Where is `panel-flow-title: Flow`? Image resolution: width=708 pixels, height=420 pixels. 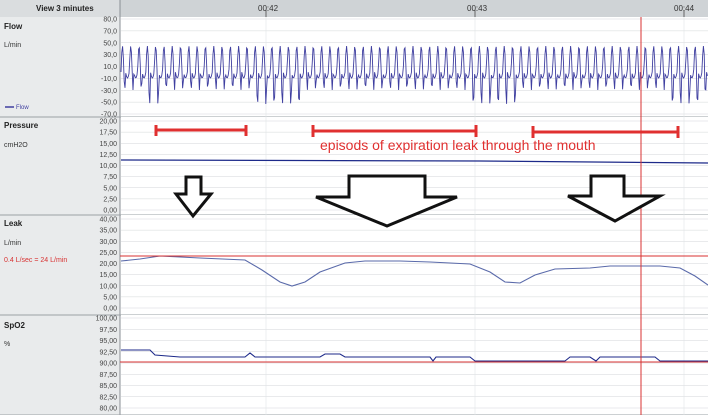 panel-flow-title: Flow is located at coordinates (13, 26).